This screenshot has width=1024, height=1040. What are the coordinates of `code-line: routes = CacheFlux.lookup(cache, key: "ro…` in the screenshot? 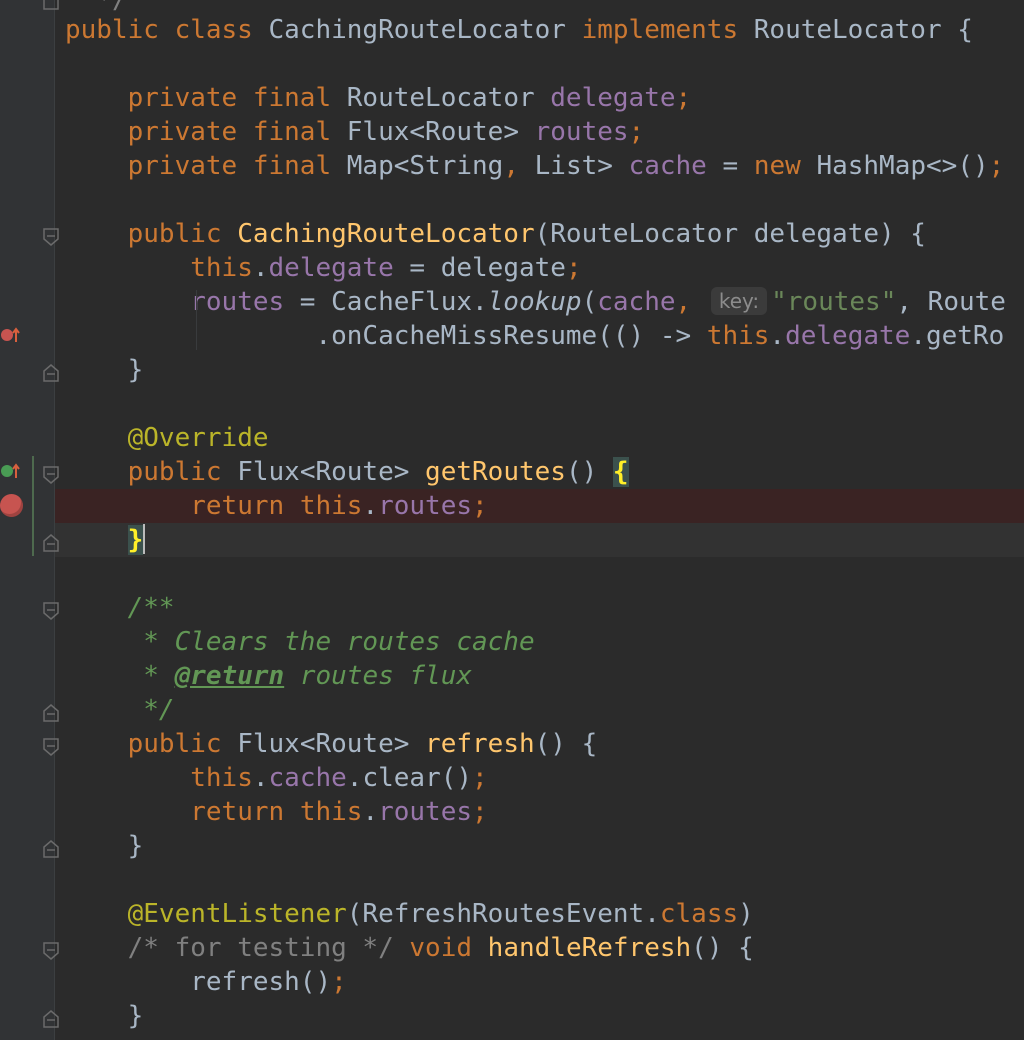 It's located at (539, 302).